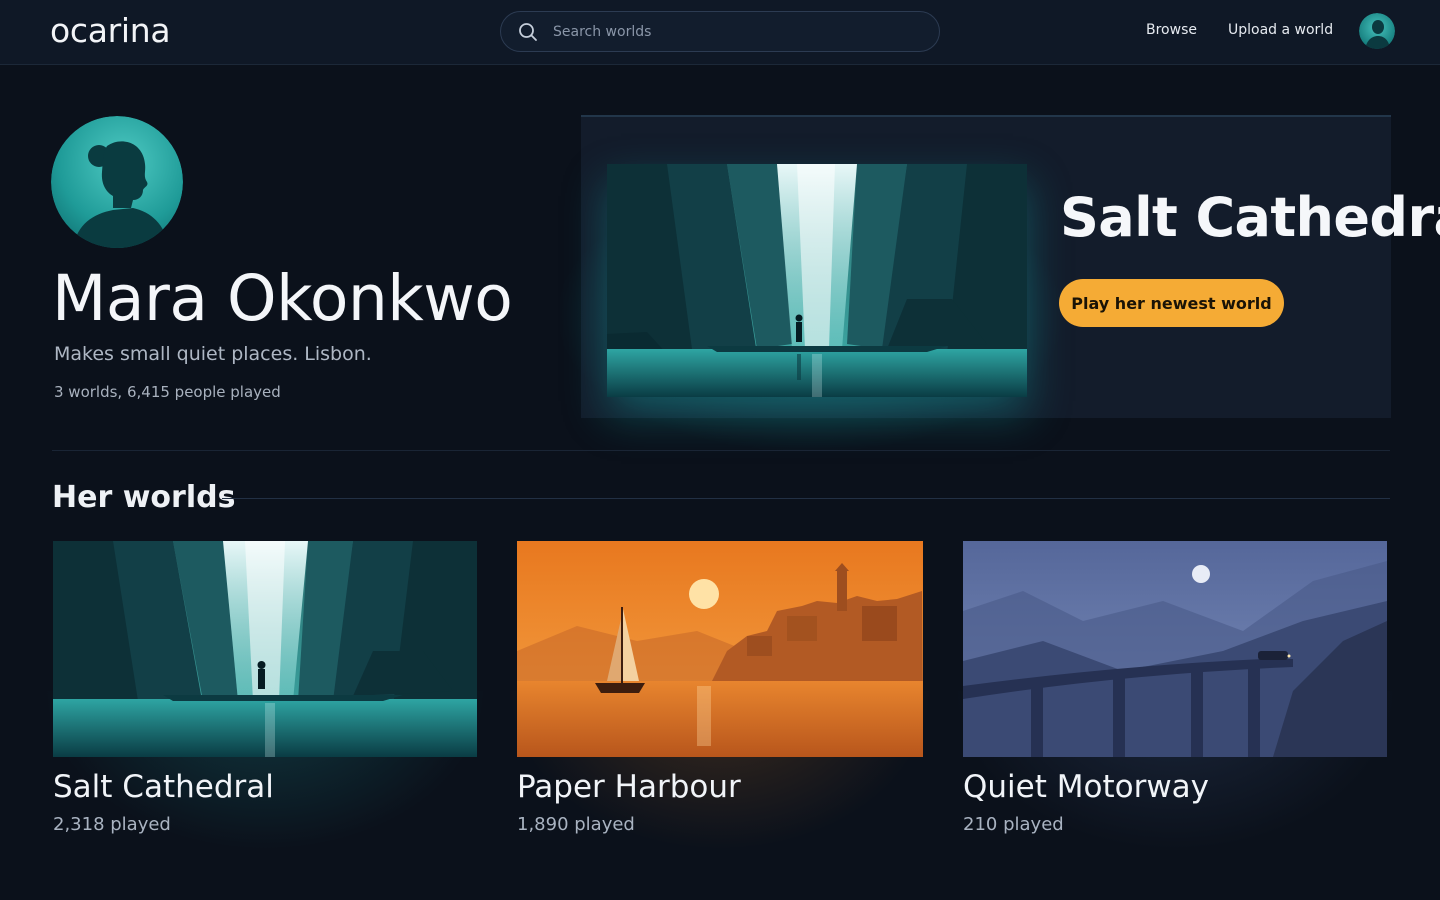 This screenshot has width=1440, height=900. I want to click on top-bar: ocarina Browse Upload a world, so click(720, 32).